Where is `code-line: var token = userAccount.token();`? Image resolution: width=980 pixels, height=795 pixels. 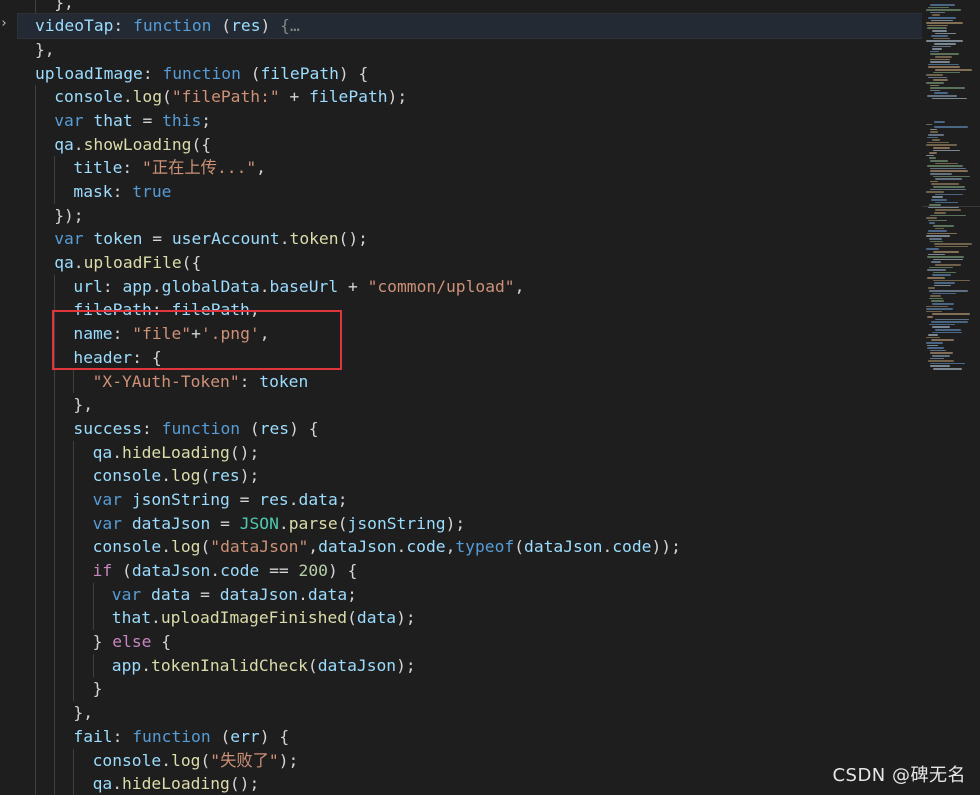
code-line: var token = userAccount.token(); is located at coordinates (461, 239).